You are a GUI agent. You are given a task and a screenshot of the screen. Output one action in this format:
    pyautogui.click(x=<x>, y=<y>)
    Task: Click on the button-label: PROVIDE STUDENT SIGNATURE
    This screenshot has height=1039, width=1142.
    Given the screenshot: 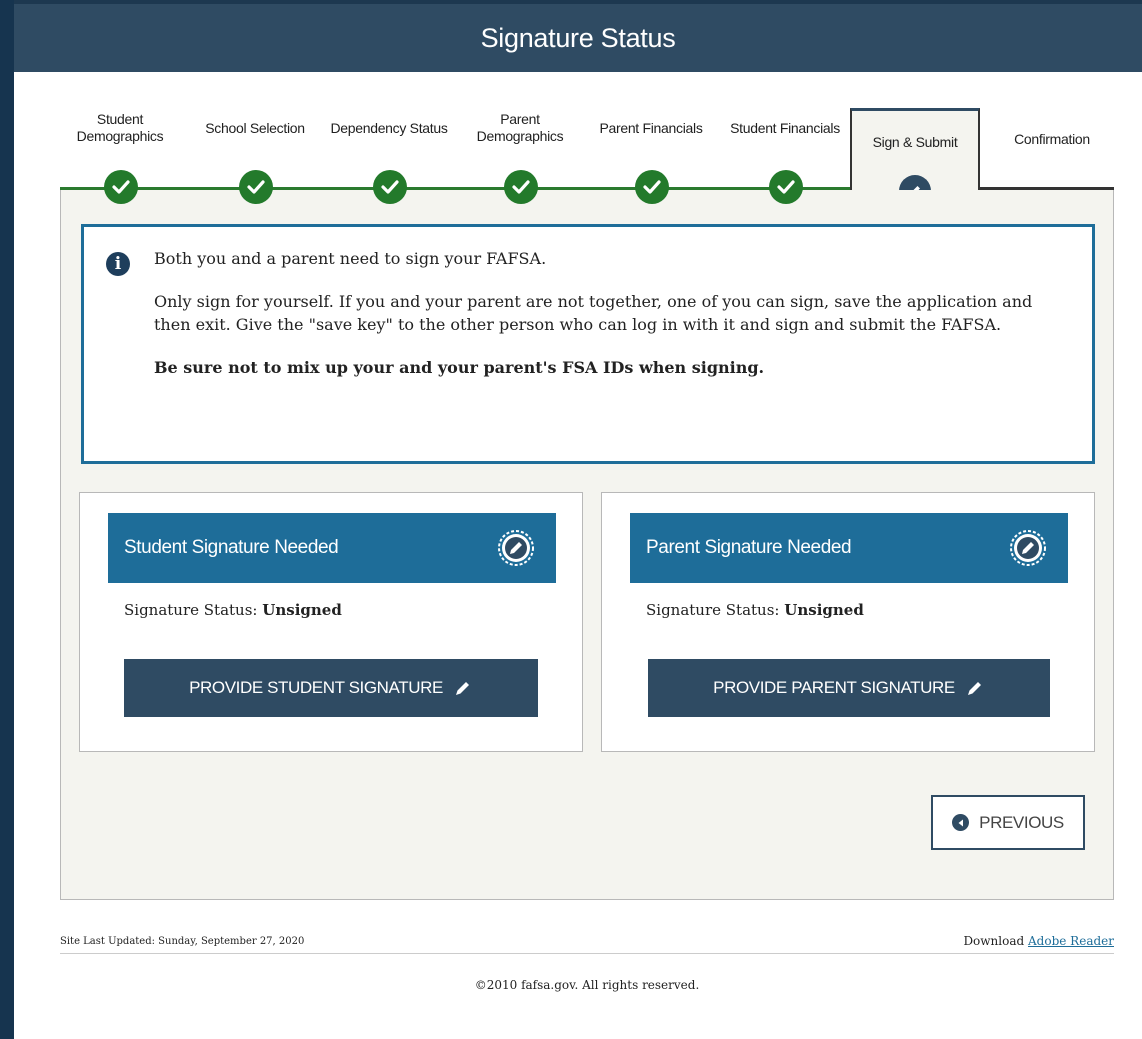 What is the action you would take?
    pyautogui.click(x=316, y=687)
    